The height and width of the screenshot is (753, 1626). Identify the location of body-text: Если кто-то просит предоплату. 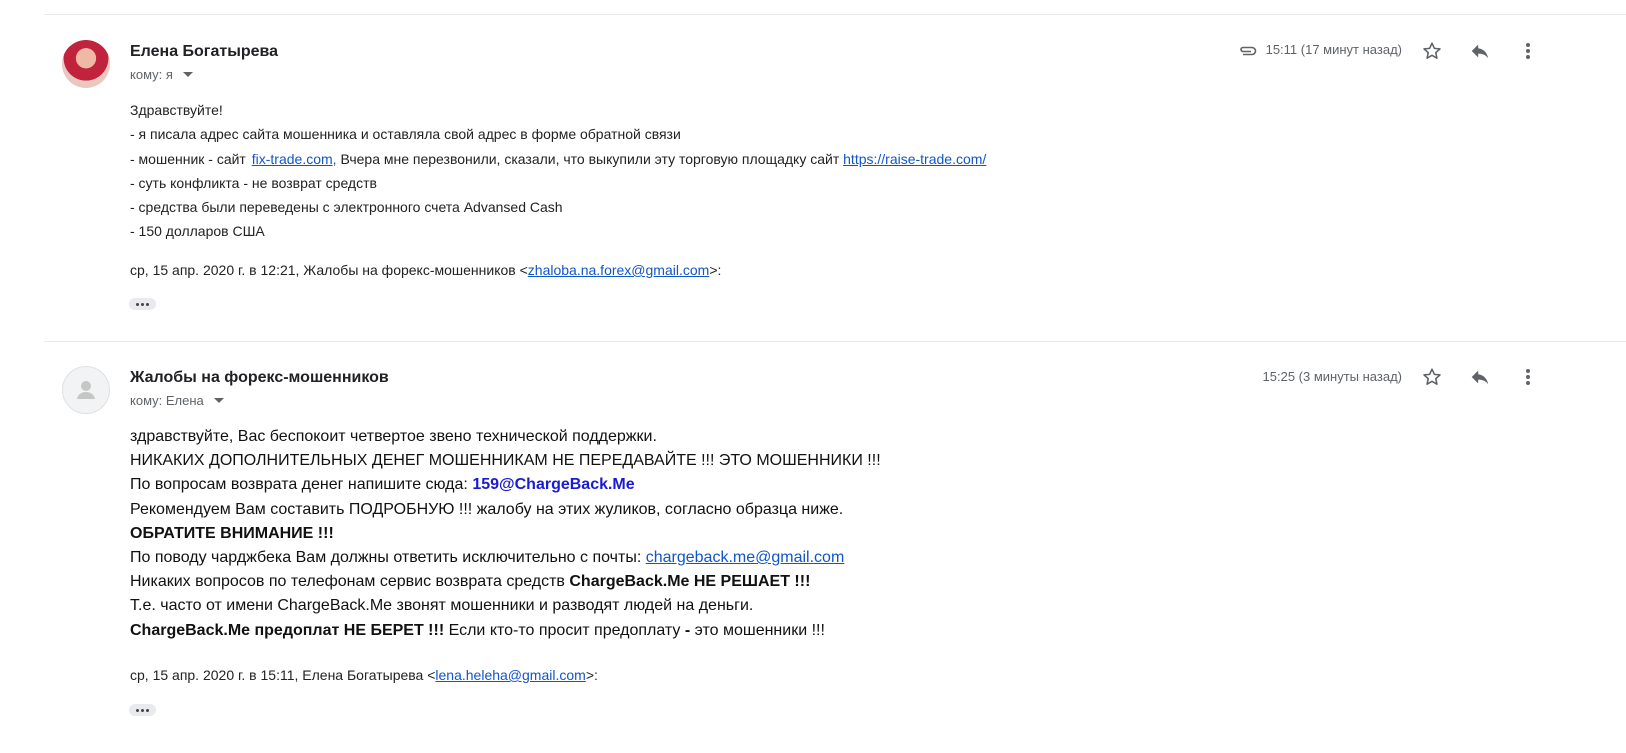
(564, 630).